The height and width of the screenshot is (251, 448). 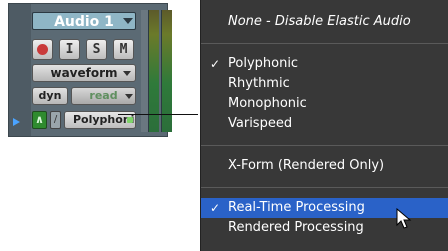 What do you see at coordinates (69, 49) in the screenshot?
I see `input-monitor-button: I` at bounding box center [69, 49].